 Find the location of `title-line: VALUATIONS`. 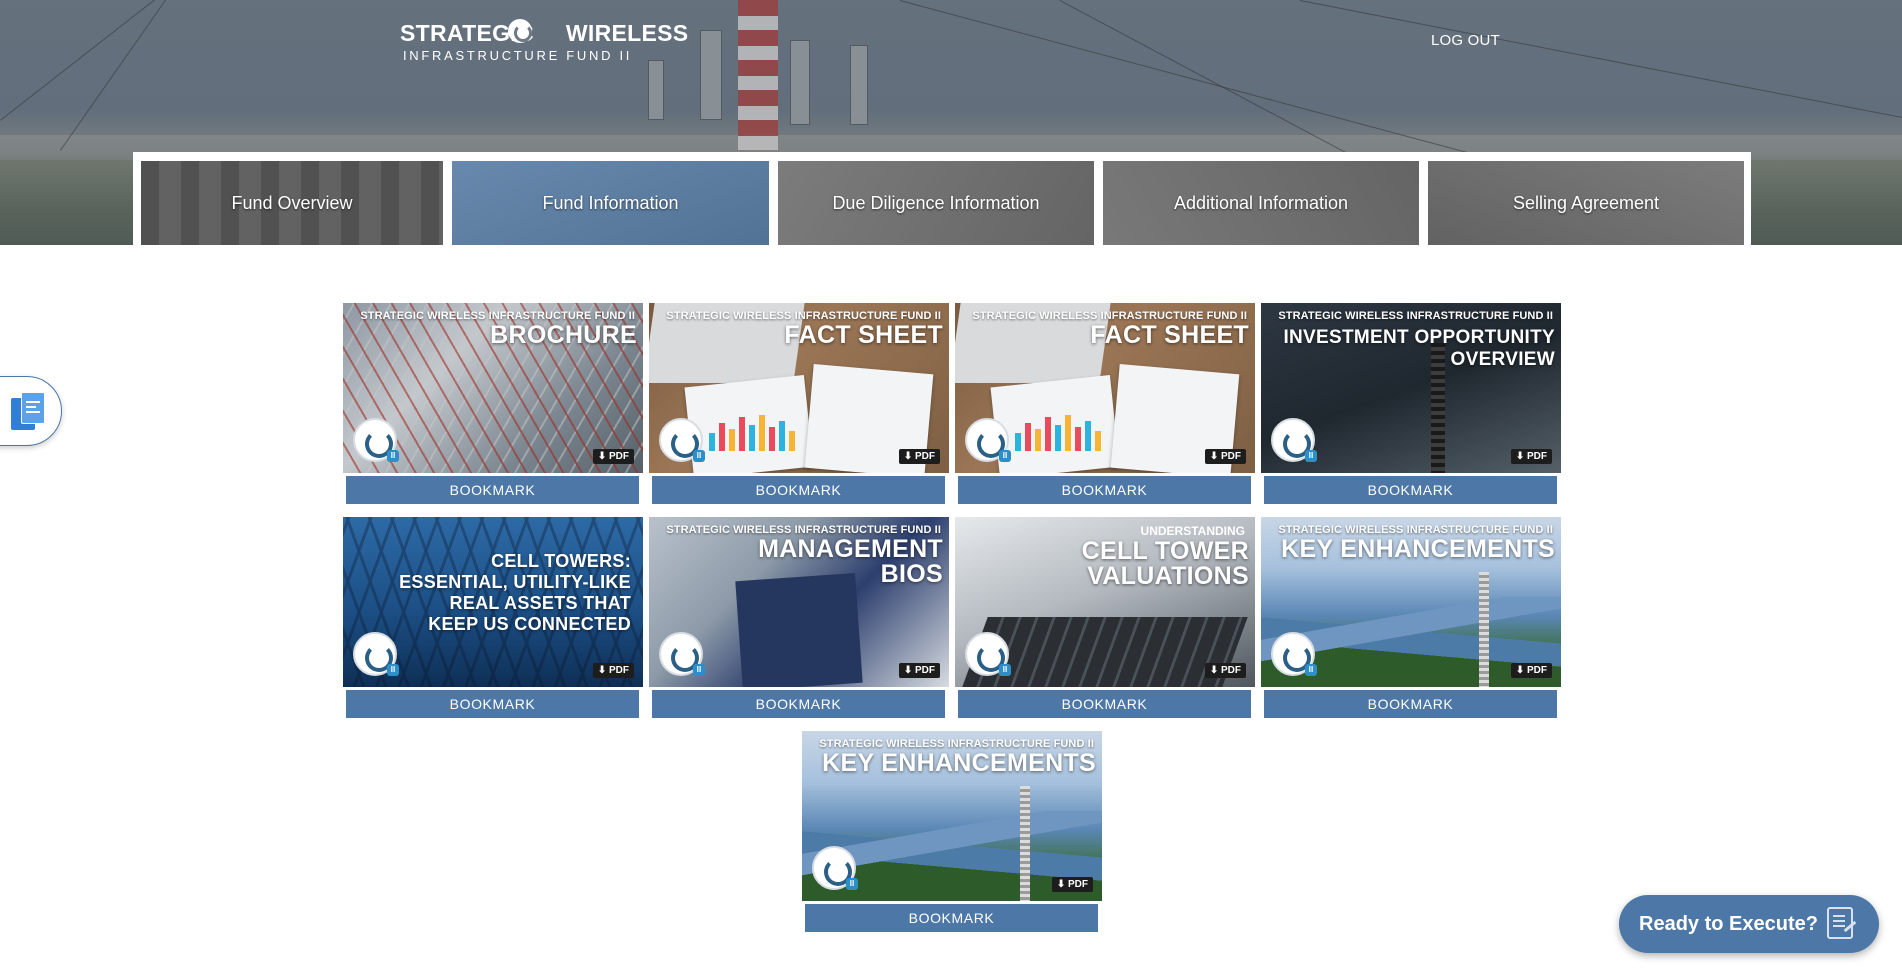

title-line: VALUATIONS is located at coordinates (1168, 576).